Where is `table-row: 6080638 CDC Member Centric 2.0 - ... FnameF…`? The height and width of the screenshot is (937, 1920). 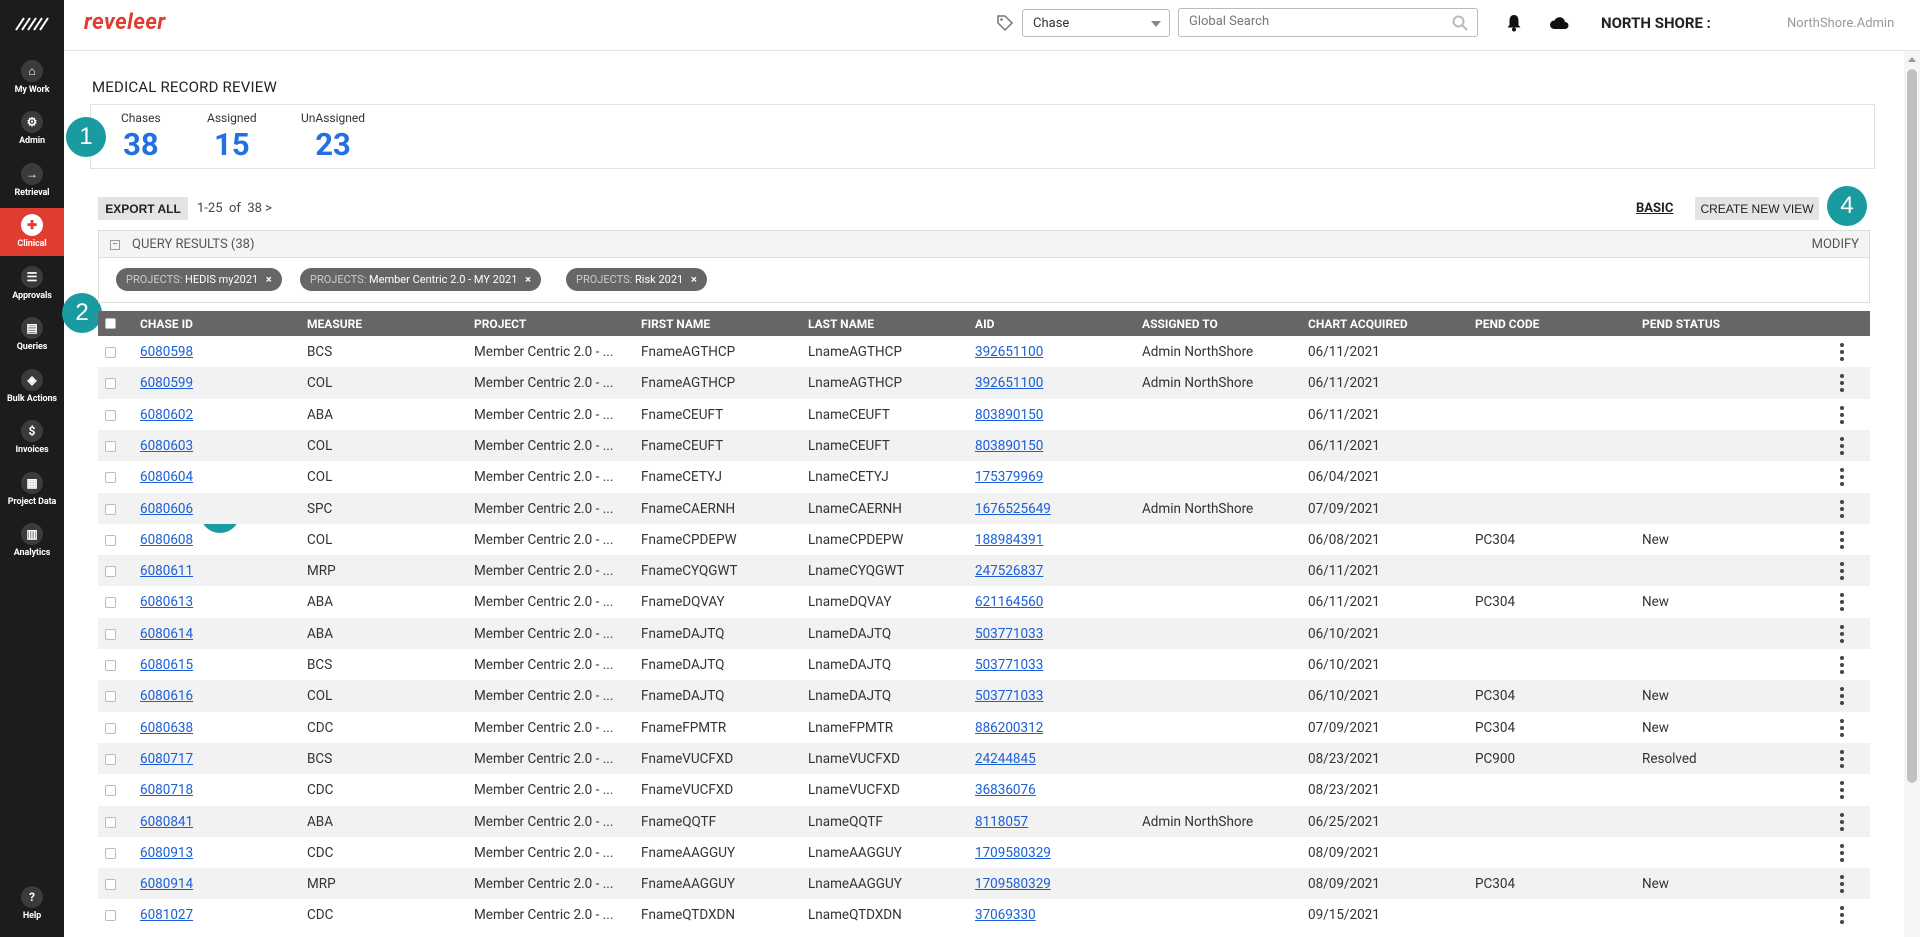
table-row: 6080638 CDC Member Centric 2.0 - ... FnameF… is located at coordinates (984, 727).